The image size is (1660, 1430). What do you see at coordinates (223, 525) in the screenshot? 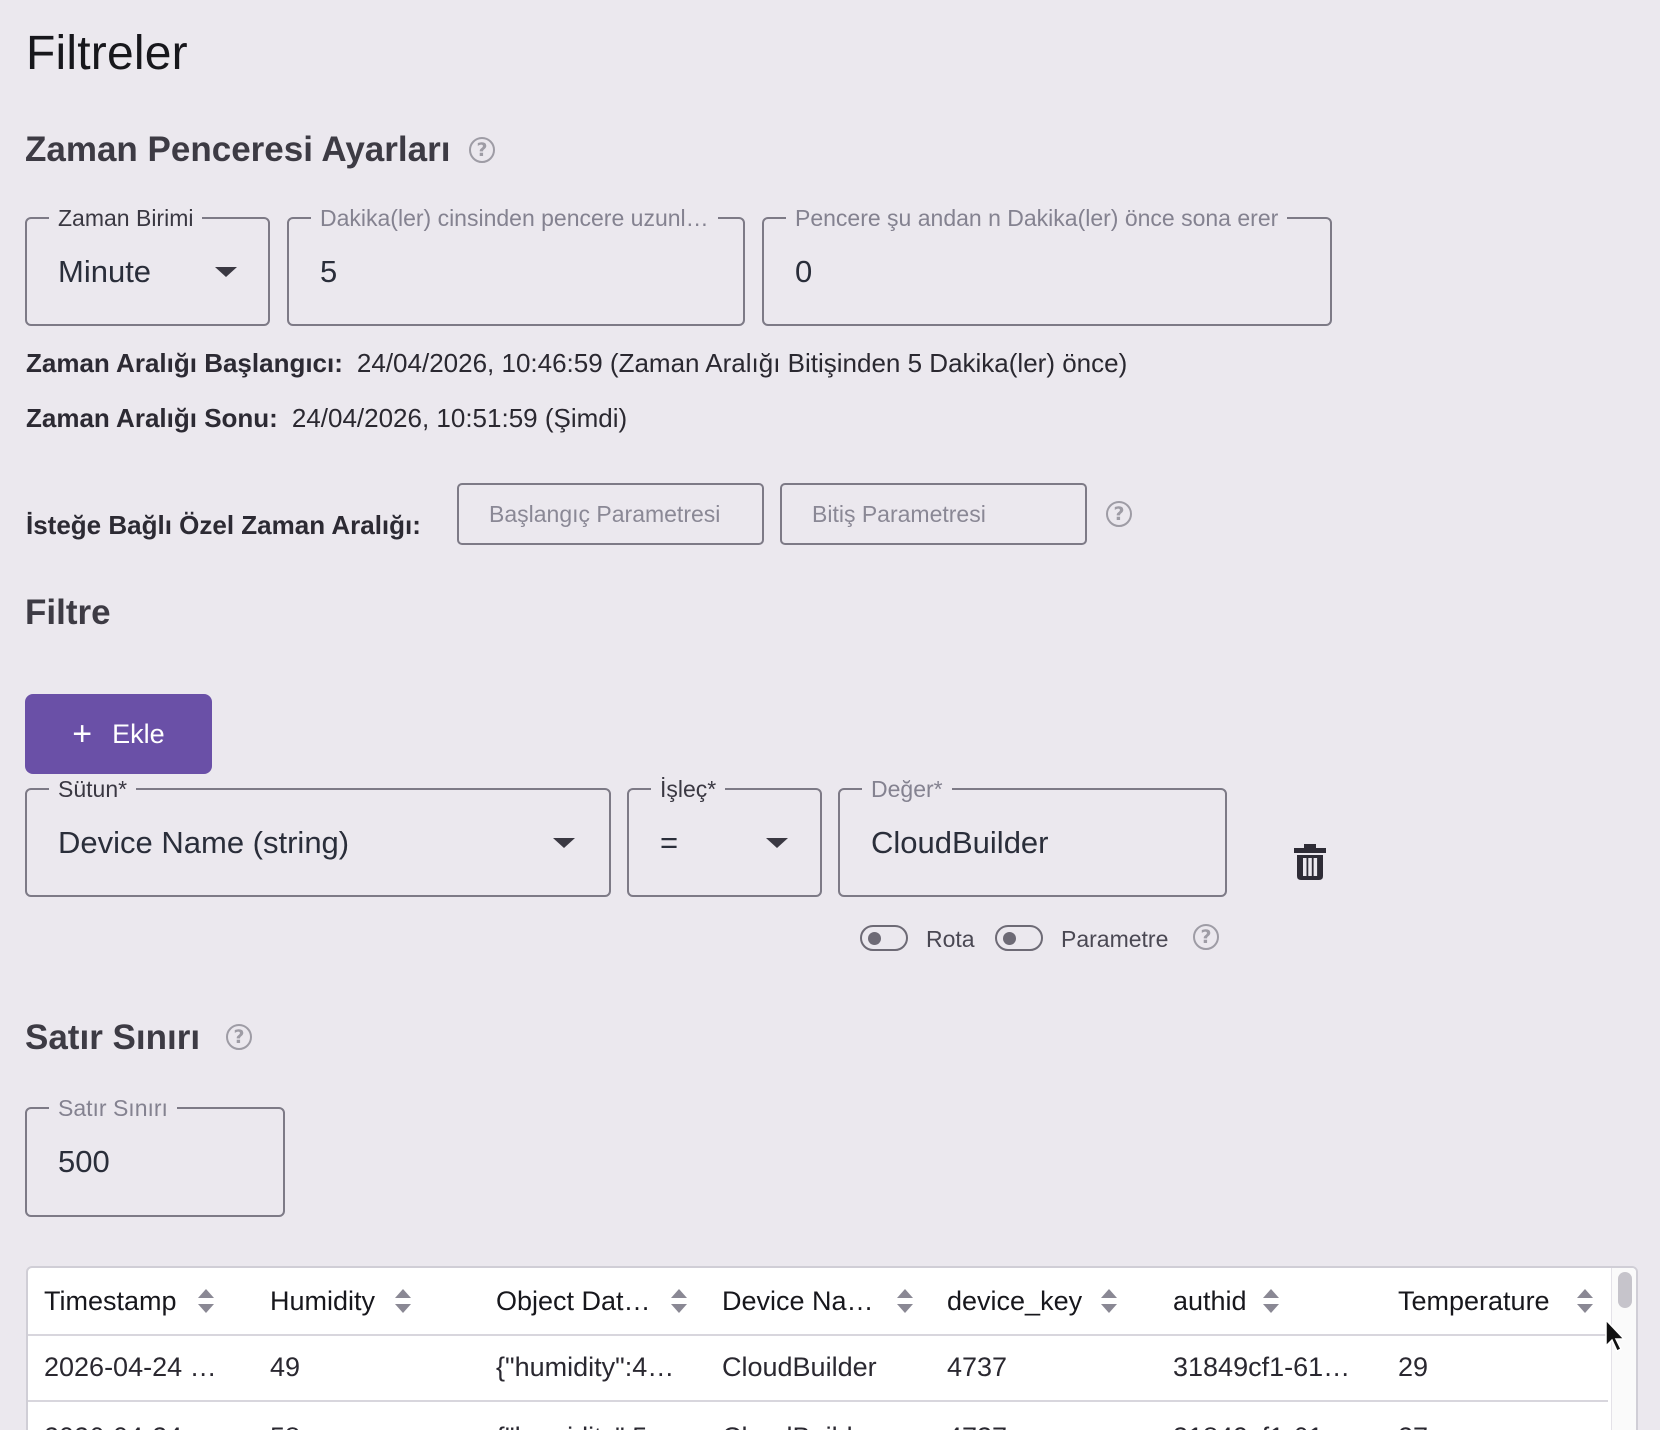
I see `custom-range-label: İsteğe Bağlı Özel Zaman Aralığı:` at bounding box center [223, 525].